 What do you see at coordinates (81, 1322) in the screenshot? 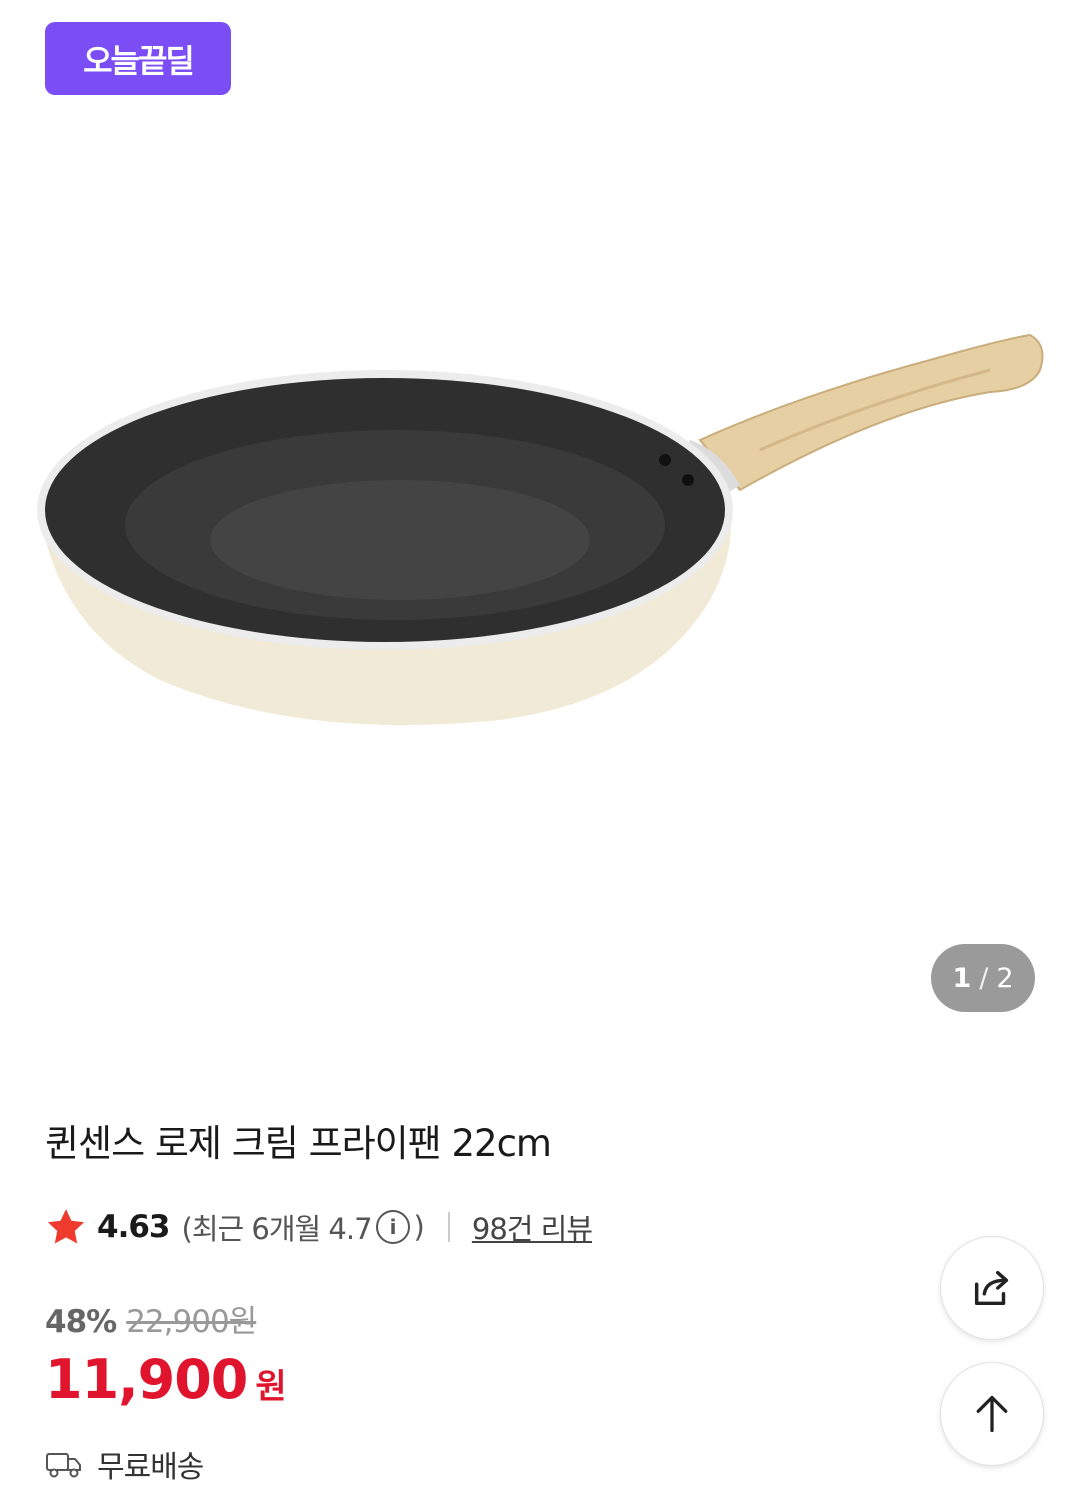
I see `discount-rate: 48%` at bounding box center [81, 1322].